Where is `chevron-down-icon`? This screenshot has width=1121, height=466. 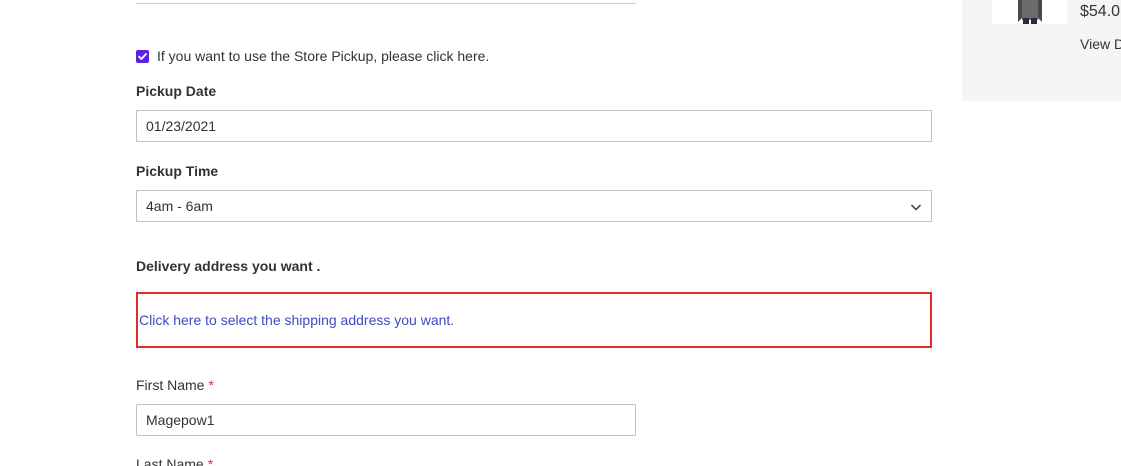
chevron-down-icon is located at coordinates (916, 207).